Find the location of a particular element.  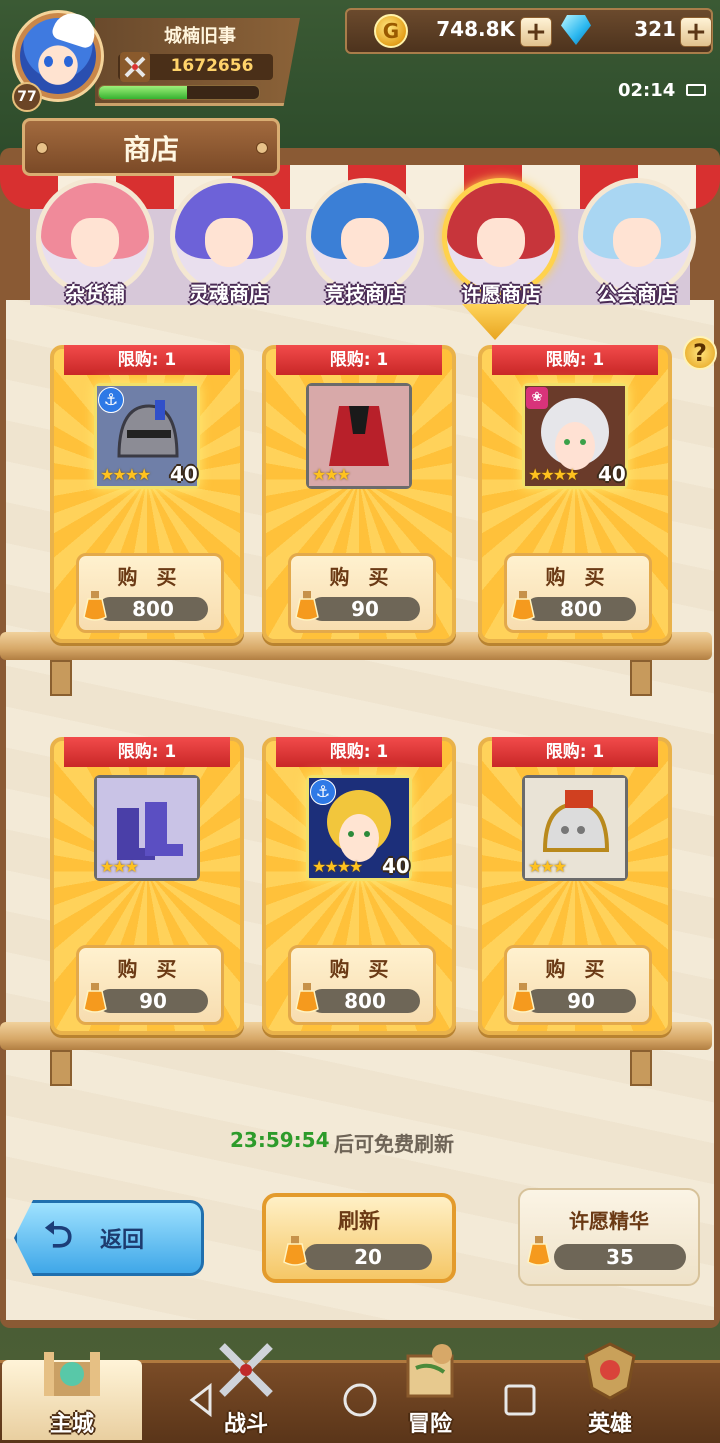

battery-icon is located at coordinates (696, 90).